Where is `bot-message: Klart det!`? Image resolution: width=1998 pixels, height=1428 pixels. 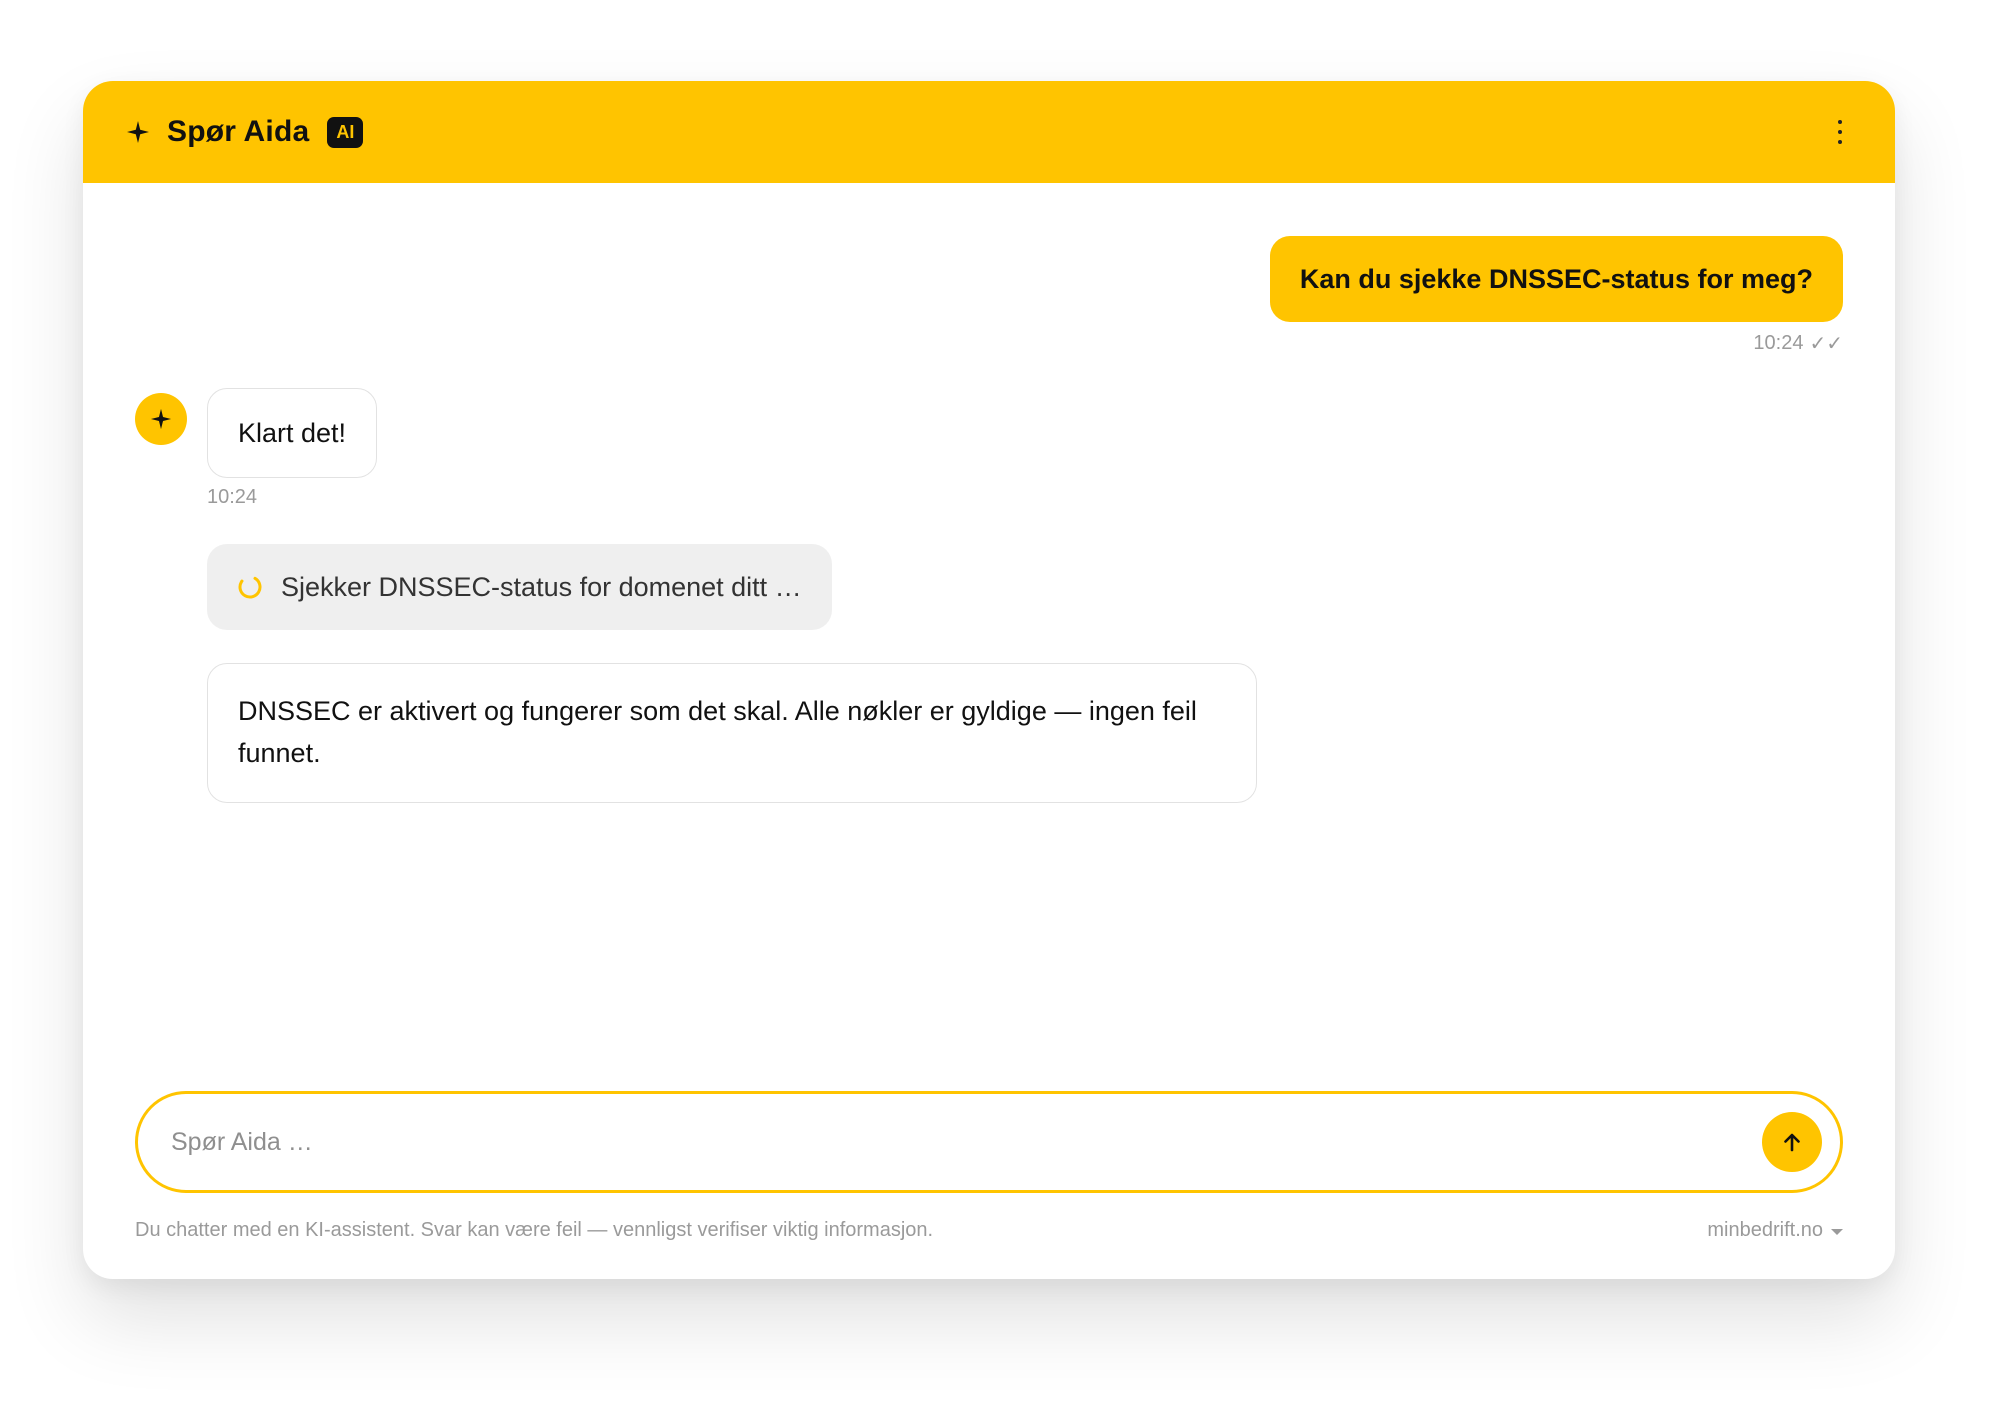
bot-message: Klart det! is located at coordinates (292, 433).